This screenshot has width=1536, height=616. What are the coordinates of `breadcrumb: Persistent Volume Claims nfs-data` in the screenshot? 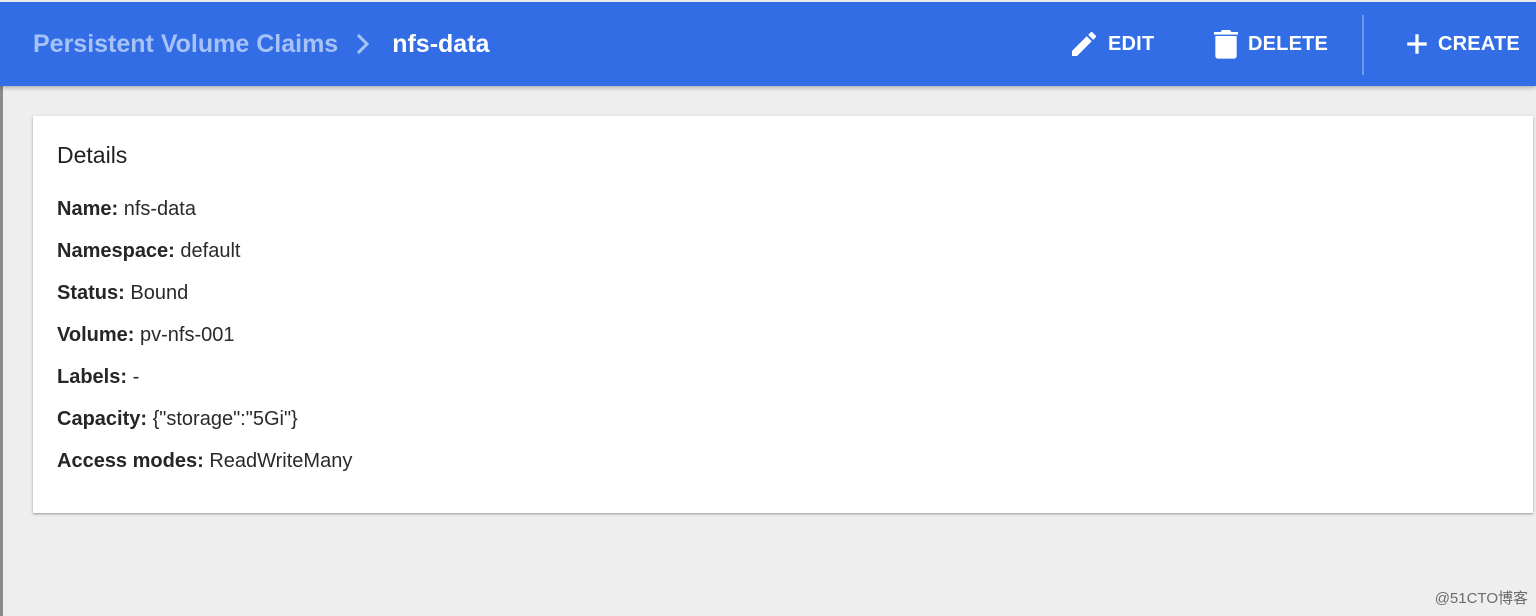 It's located at (261, 44).